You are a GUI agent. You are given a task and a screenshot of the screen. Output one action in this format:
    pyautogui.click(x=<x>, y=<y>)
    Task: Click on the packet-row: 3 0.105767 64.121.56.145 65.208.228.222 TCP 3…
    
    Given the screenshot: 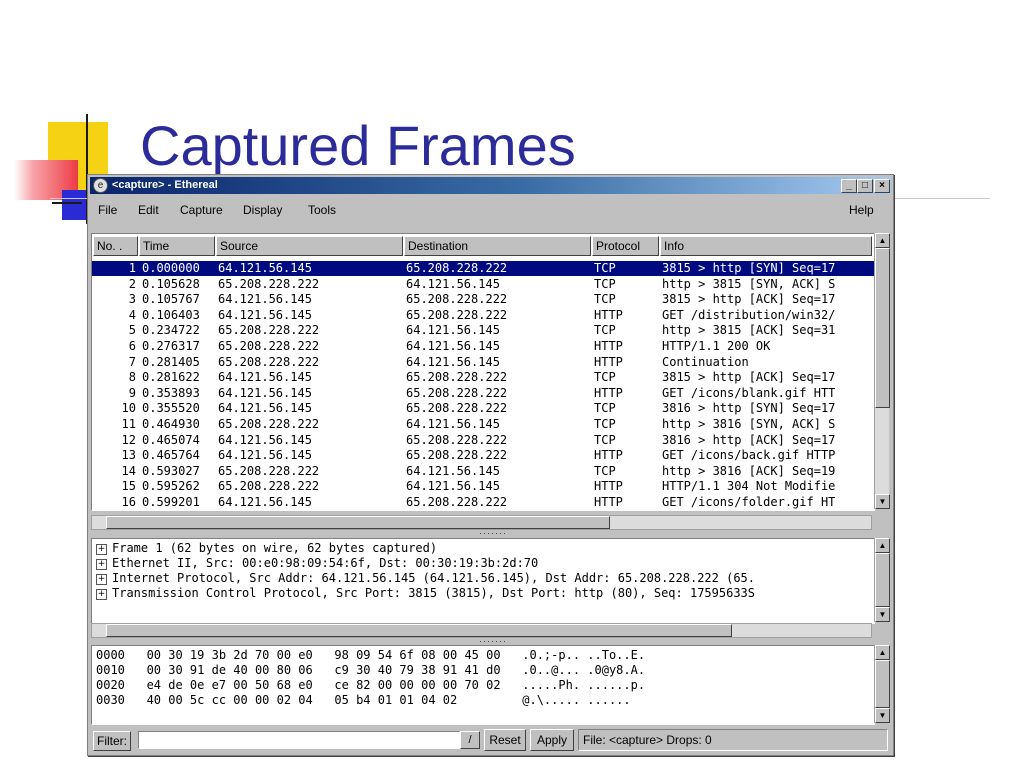 What is the action you would take?
    pyautogui.click(x=483, y=299)
    